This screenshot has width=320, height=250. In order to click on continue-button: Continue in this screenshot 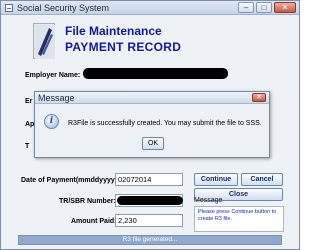, I will do `click(216, 179)`.